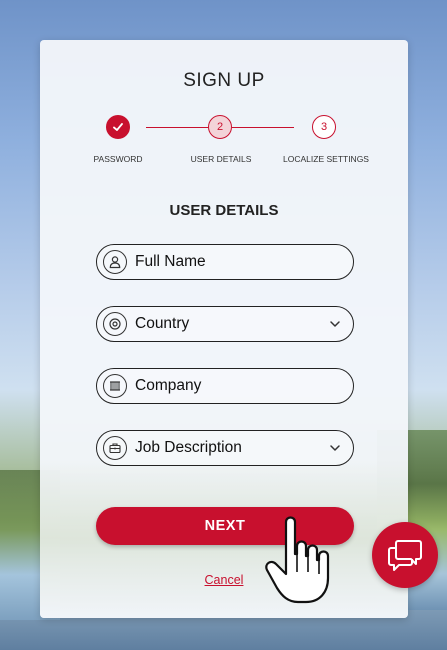  I want to click on step-2-label: USER DETAILS, so click(221, 159).